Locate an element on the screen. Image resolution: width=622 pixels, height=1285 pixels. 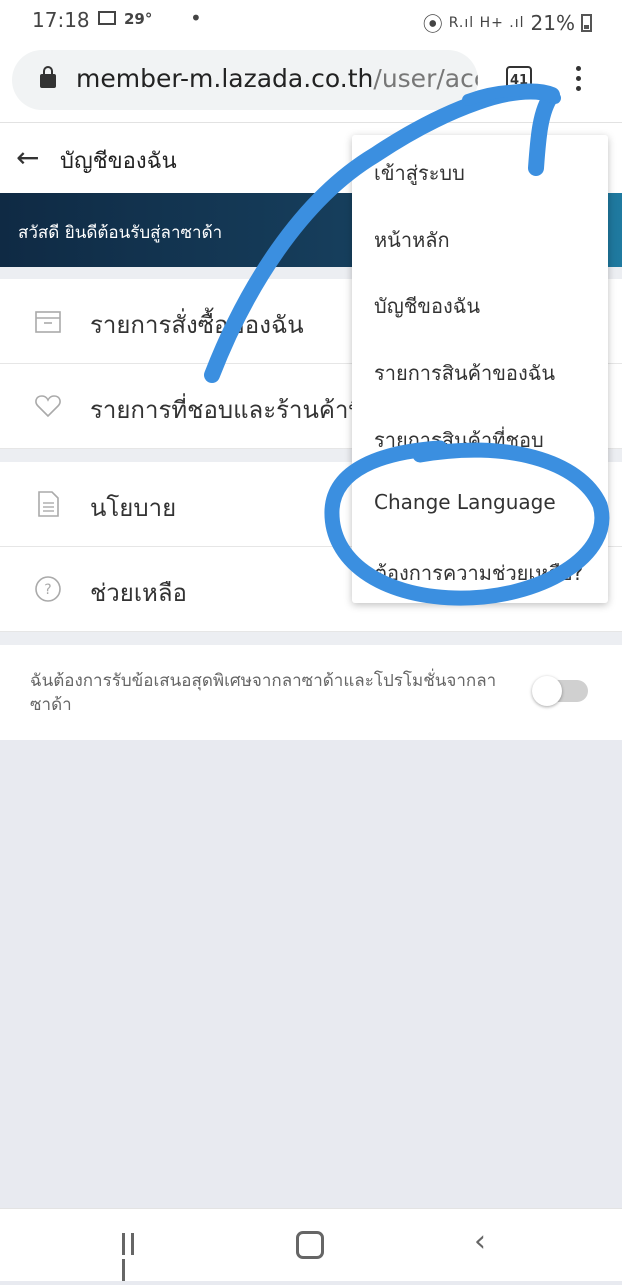
location-icon: ⦿ is located at coordinates (432, 24).